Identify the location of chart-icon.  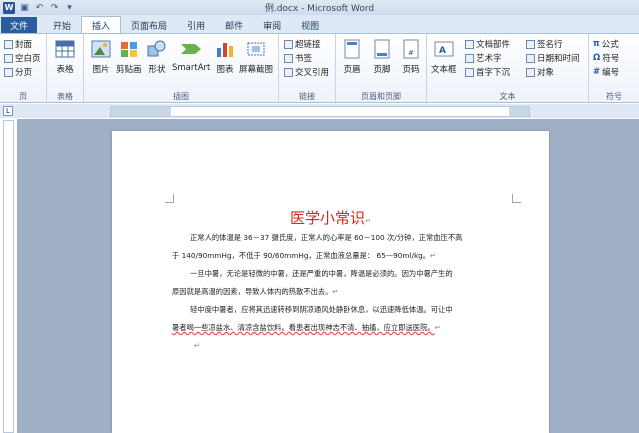
(225, 49).